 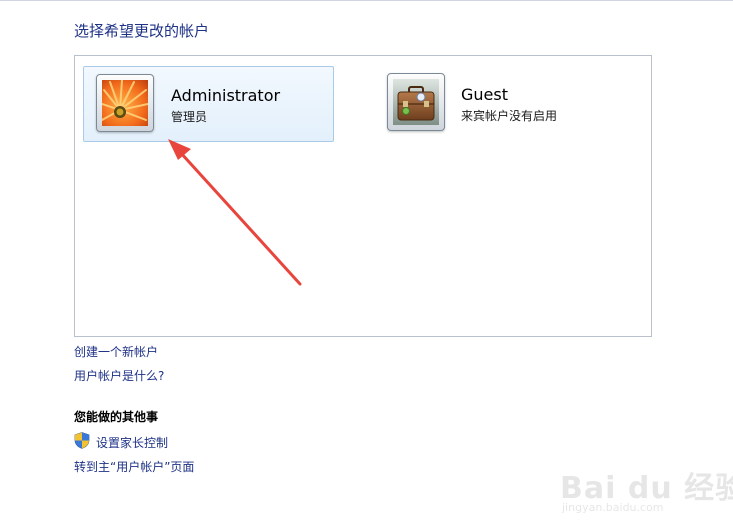 I want to click on watermark: Bai du 经验 jingyan.baidu.com, so click(x=646, y=486).